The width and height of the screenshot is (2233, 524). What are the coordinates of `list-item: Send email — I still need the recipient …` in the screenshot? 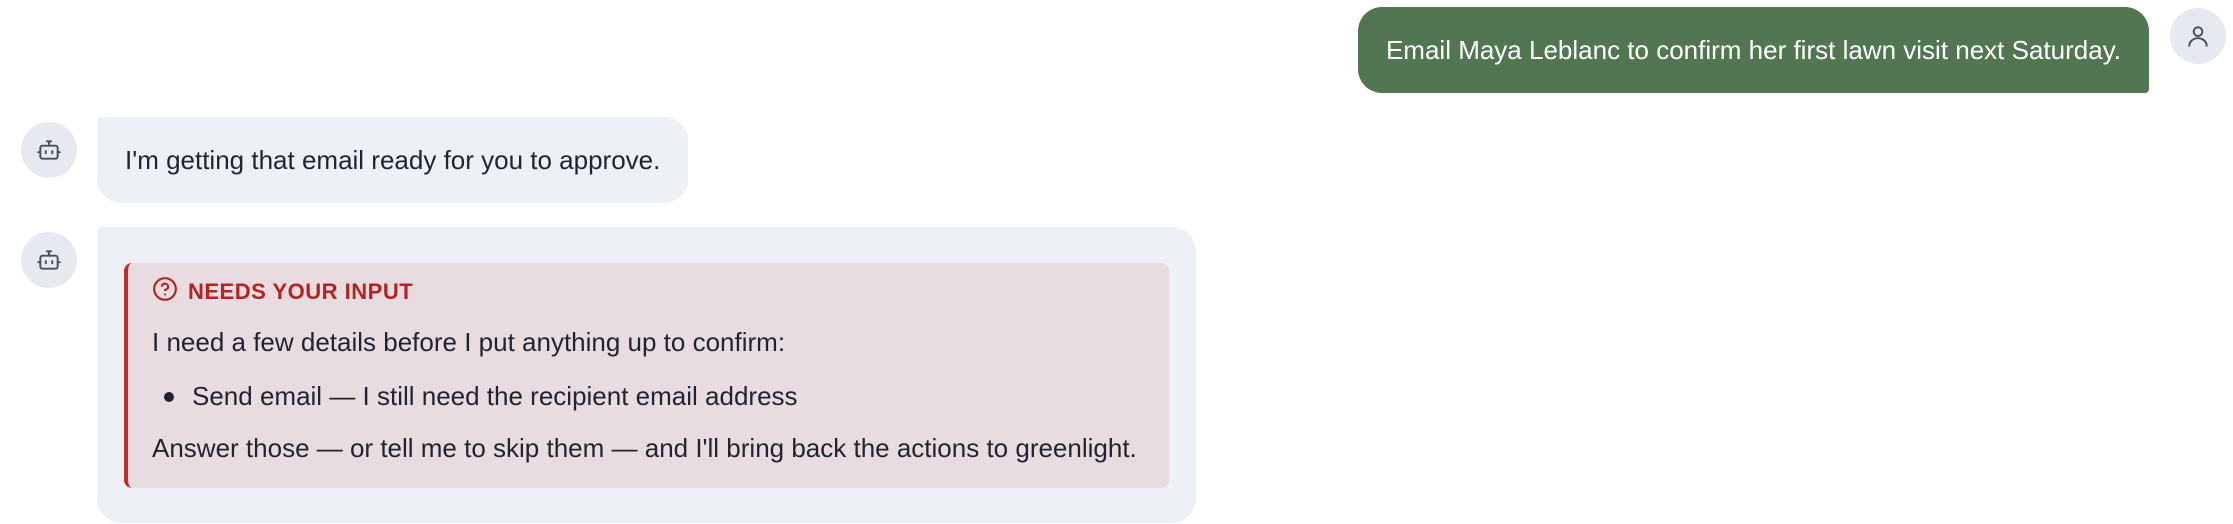 It's located at (648, 396).